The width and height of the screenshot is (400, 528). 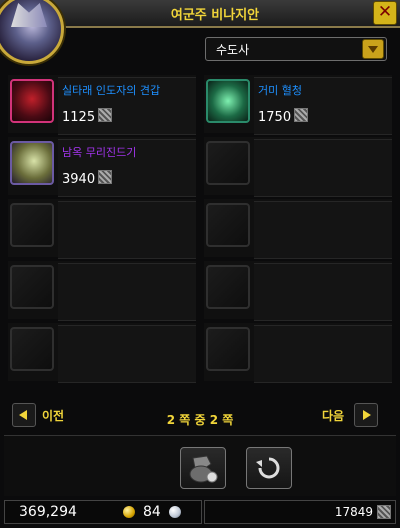 I want to click on prev-label: 이전, so click(x=53, y=415).